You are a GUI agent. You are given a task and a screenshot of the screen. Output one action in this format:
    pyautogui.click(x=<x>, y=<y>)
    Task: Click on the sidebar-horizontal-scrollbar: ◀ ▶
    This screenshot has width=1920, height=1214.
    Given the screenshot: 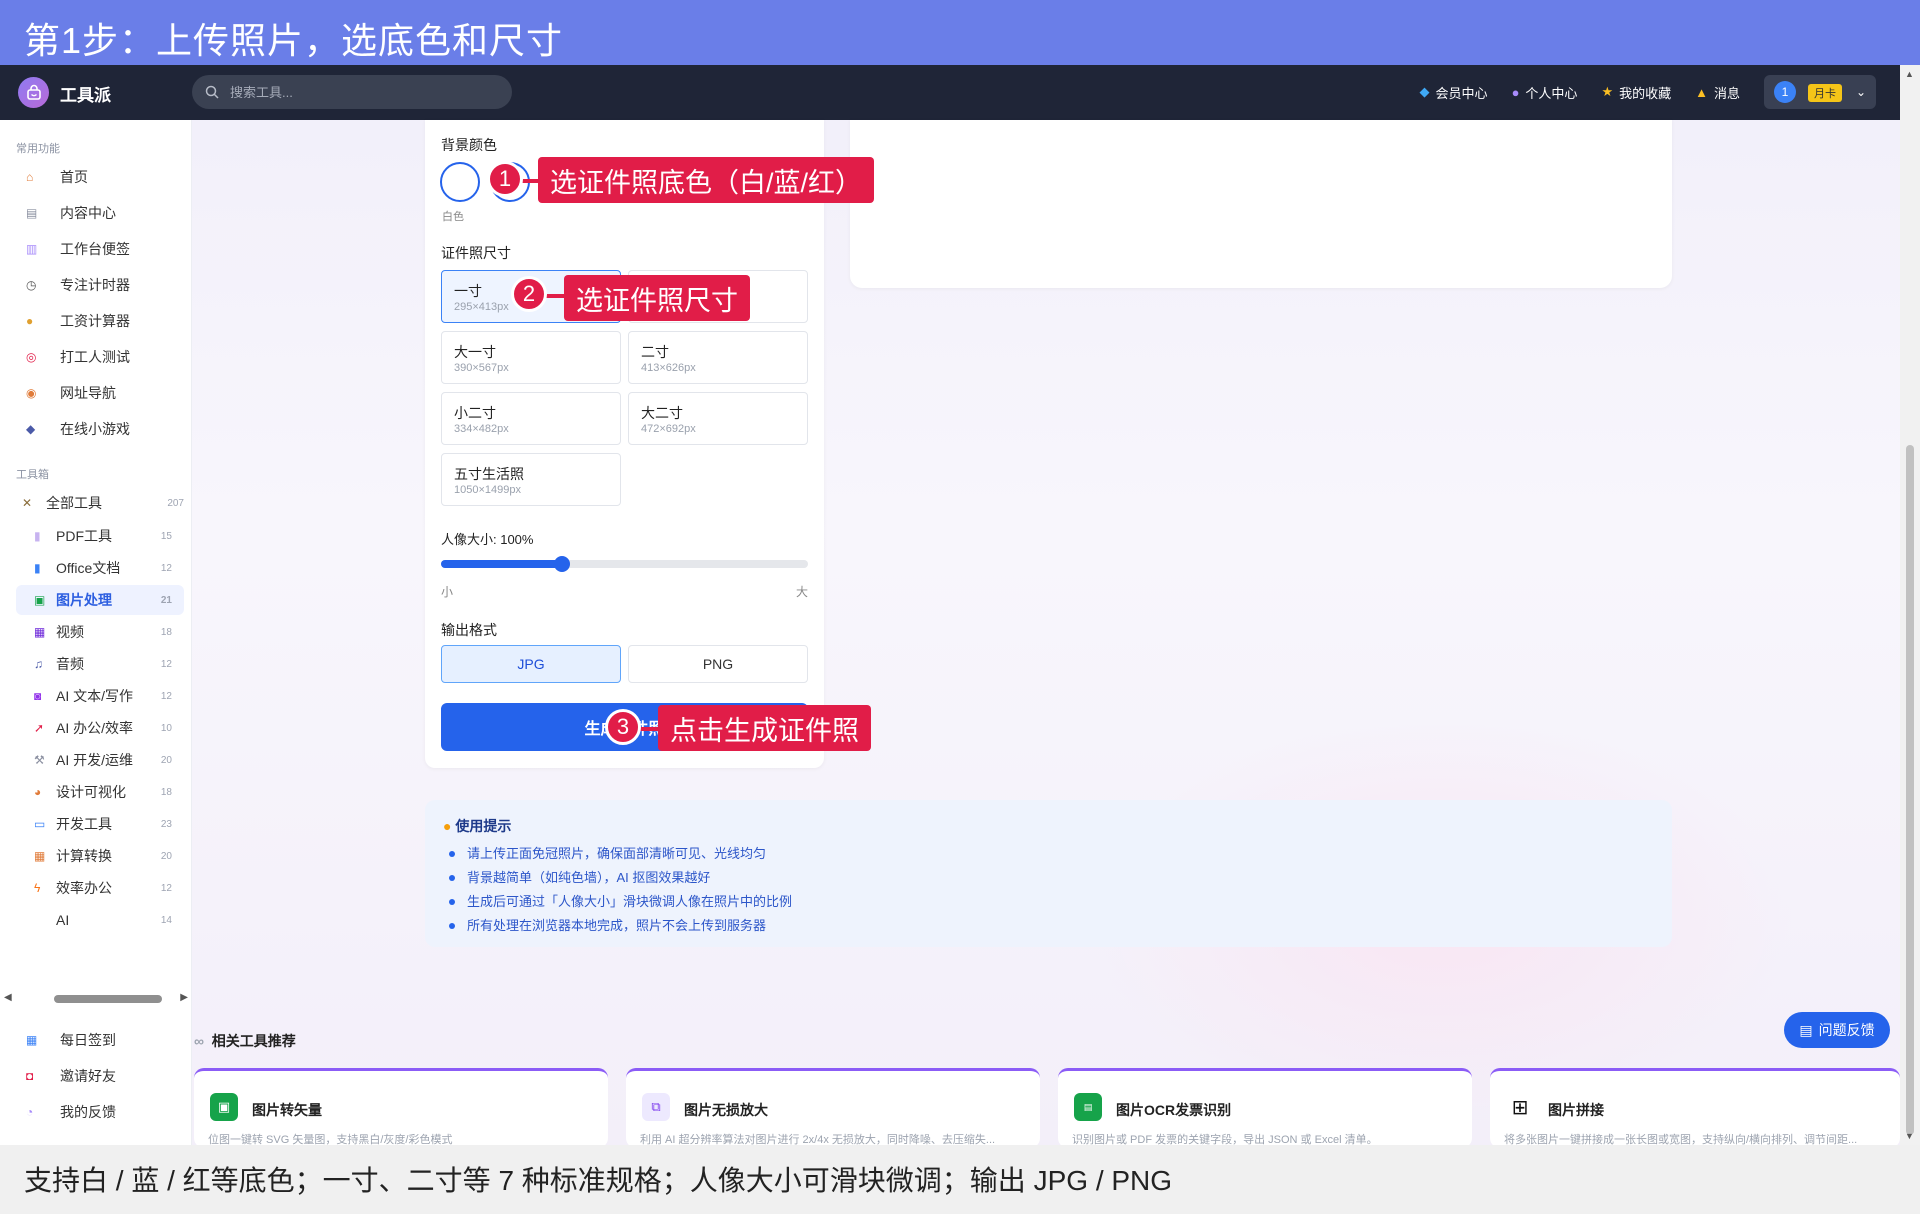 What is the action you would take?
    pyautogui.click(x=96, y=999)
    